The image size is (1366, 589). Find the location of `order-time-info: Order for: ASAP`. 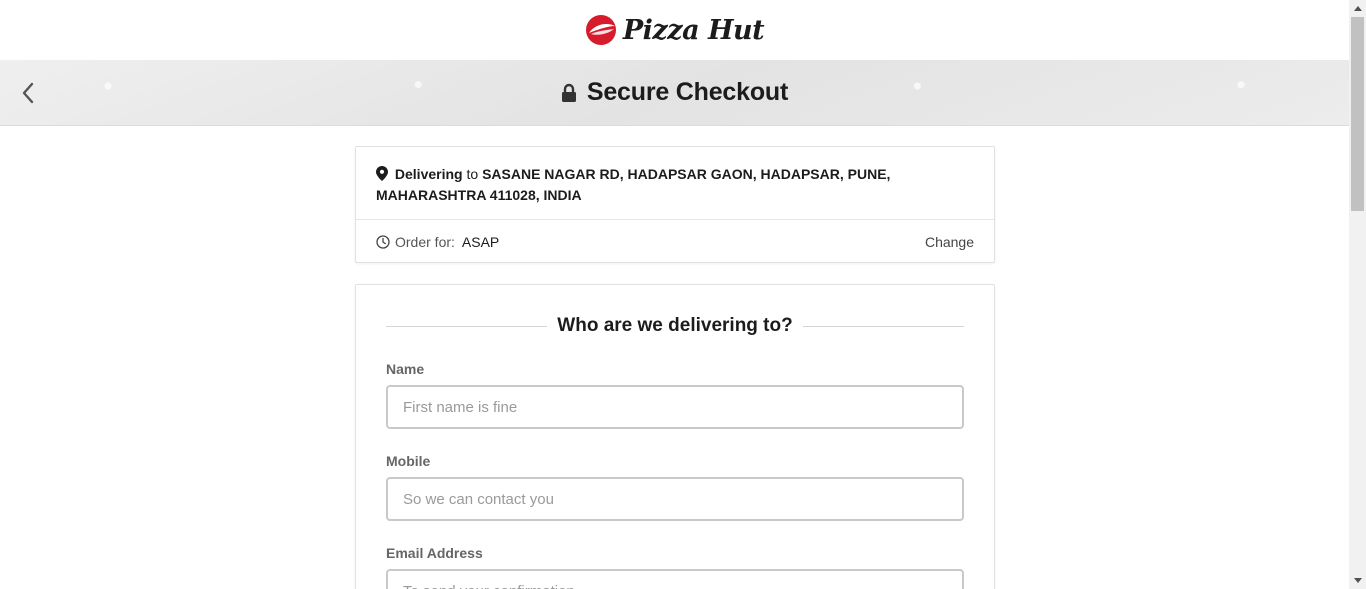

order-time-info: Order for: ASAP is located at coordinates (437, 242).